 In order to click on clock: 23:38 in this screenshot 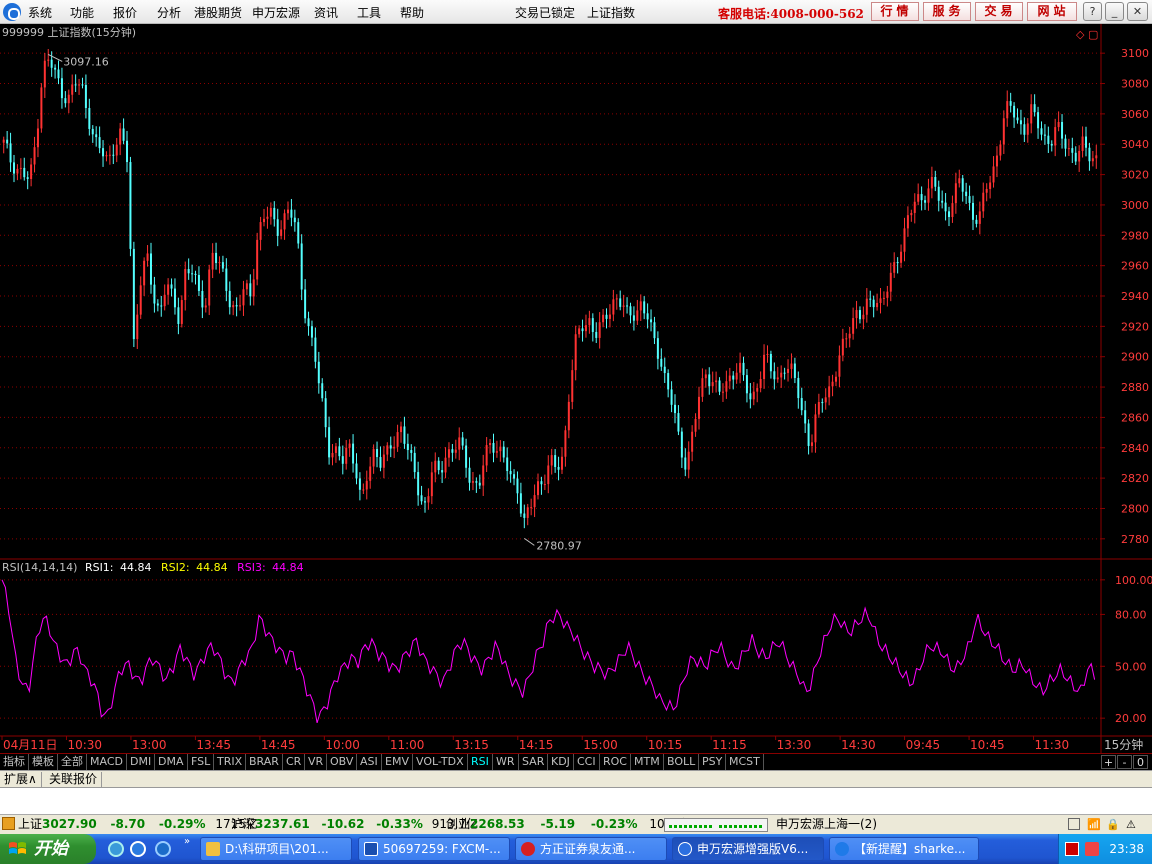, I will do `click(1126, 849)`.